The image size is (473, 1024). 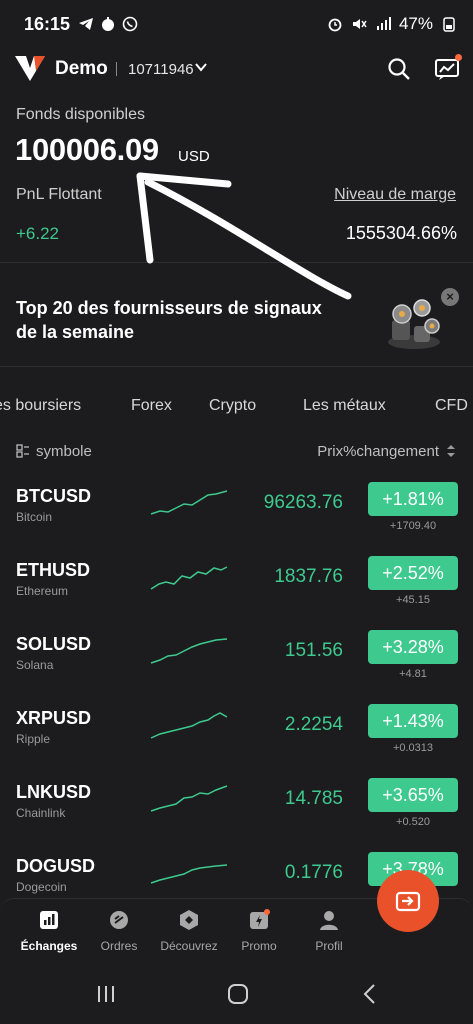 What do you see at coordinates (106, 994) in the screenshot?
I see `recent-apps-icon` at bounding box center [106, 994].